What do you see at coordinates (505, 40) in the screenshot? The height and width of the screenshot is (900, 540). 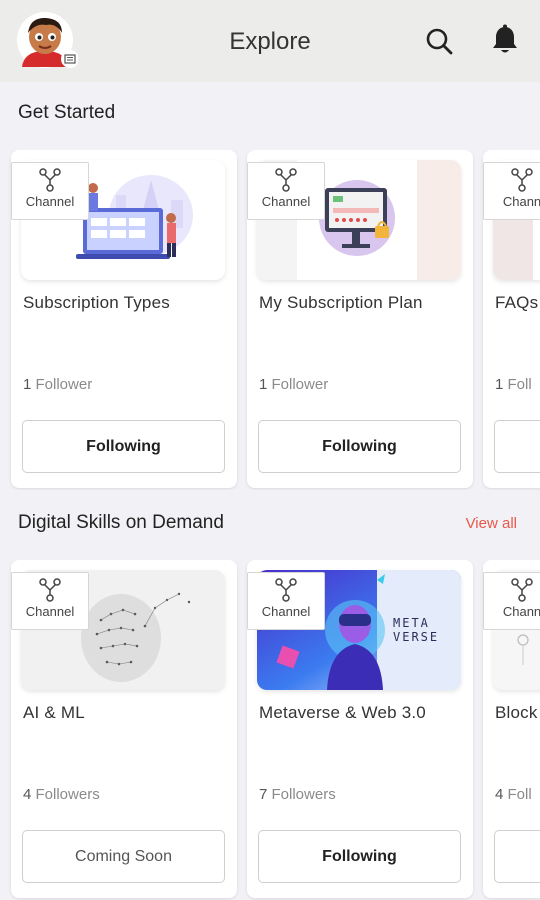 I see `bell-icon` at bounding box center [505, 40].